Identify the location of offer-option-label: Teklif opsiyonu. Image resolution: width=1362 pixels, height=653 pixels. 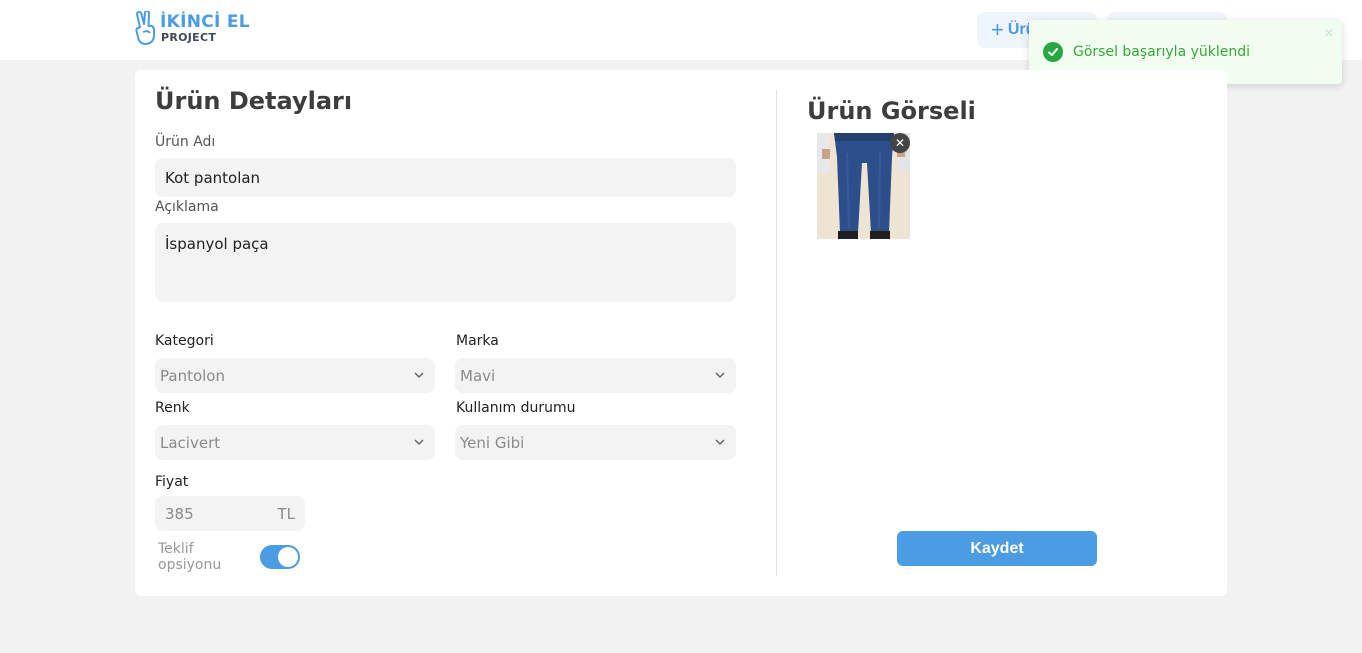
(190, 557).